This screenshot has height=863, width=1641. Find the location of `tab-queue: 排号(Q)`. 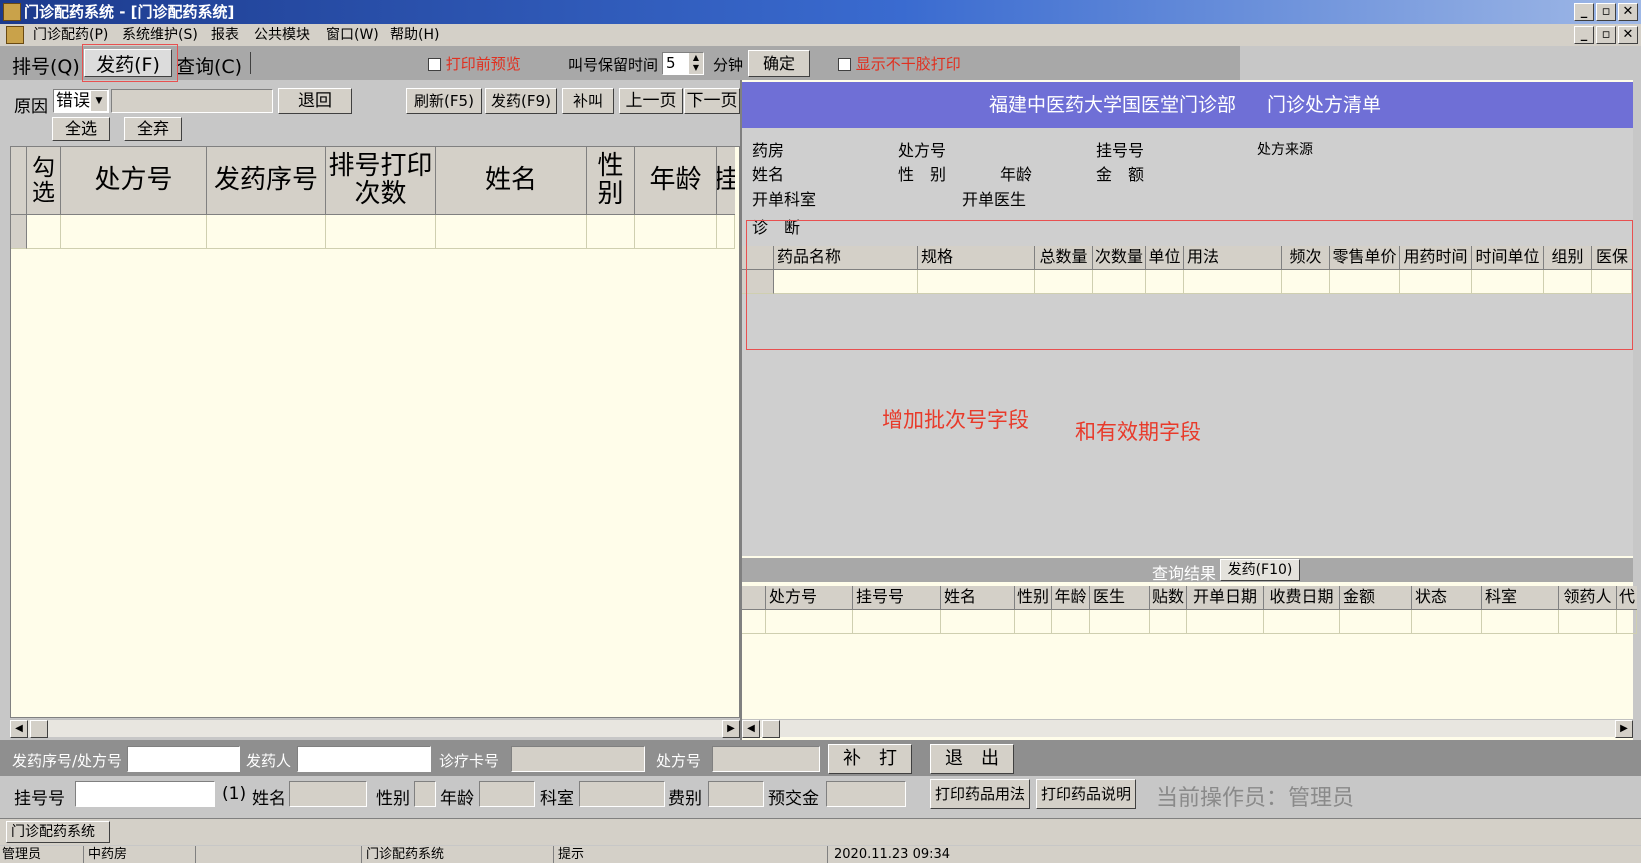

tab-queue: 排号(Q) is located at coordinates (46, 65).